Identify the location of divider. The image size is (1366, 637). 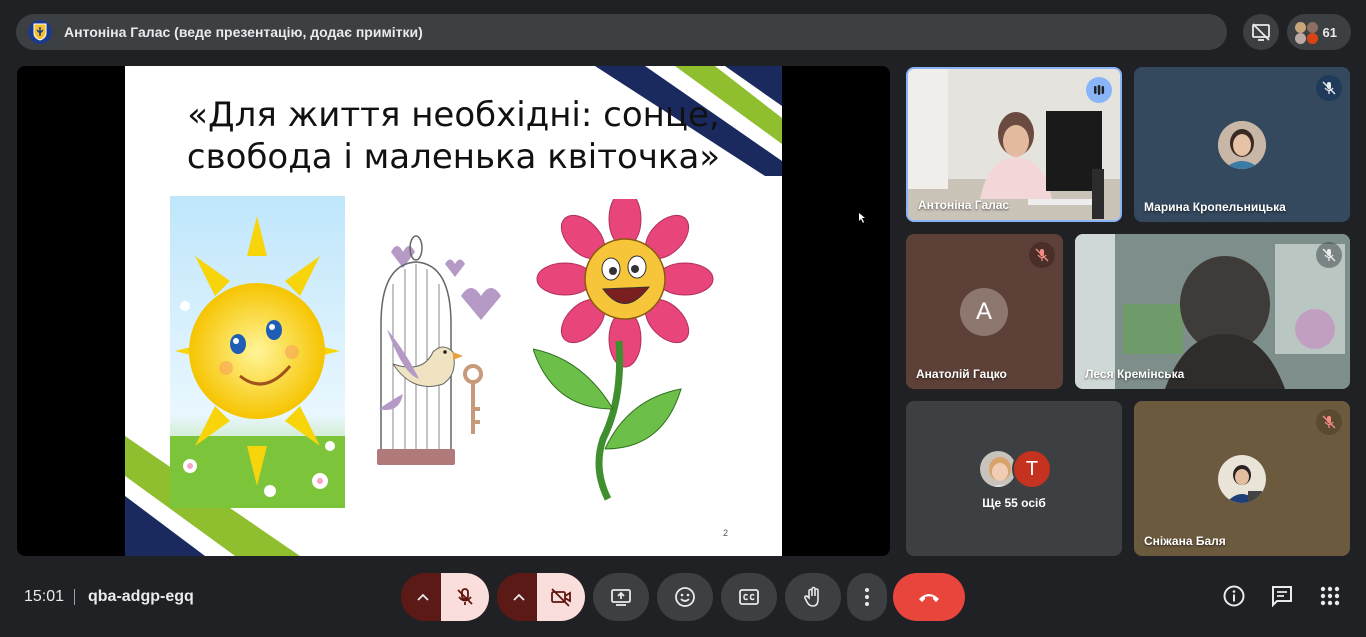
(74, 597).